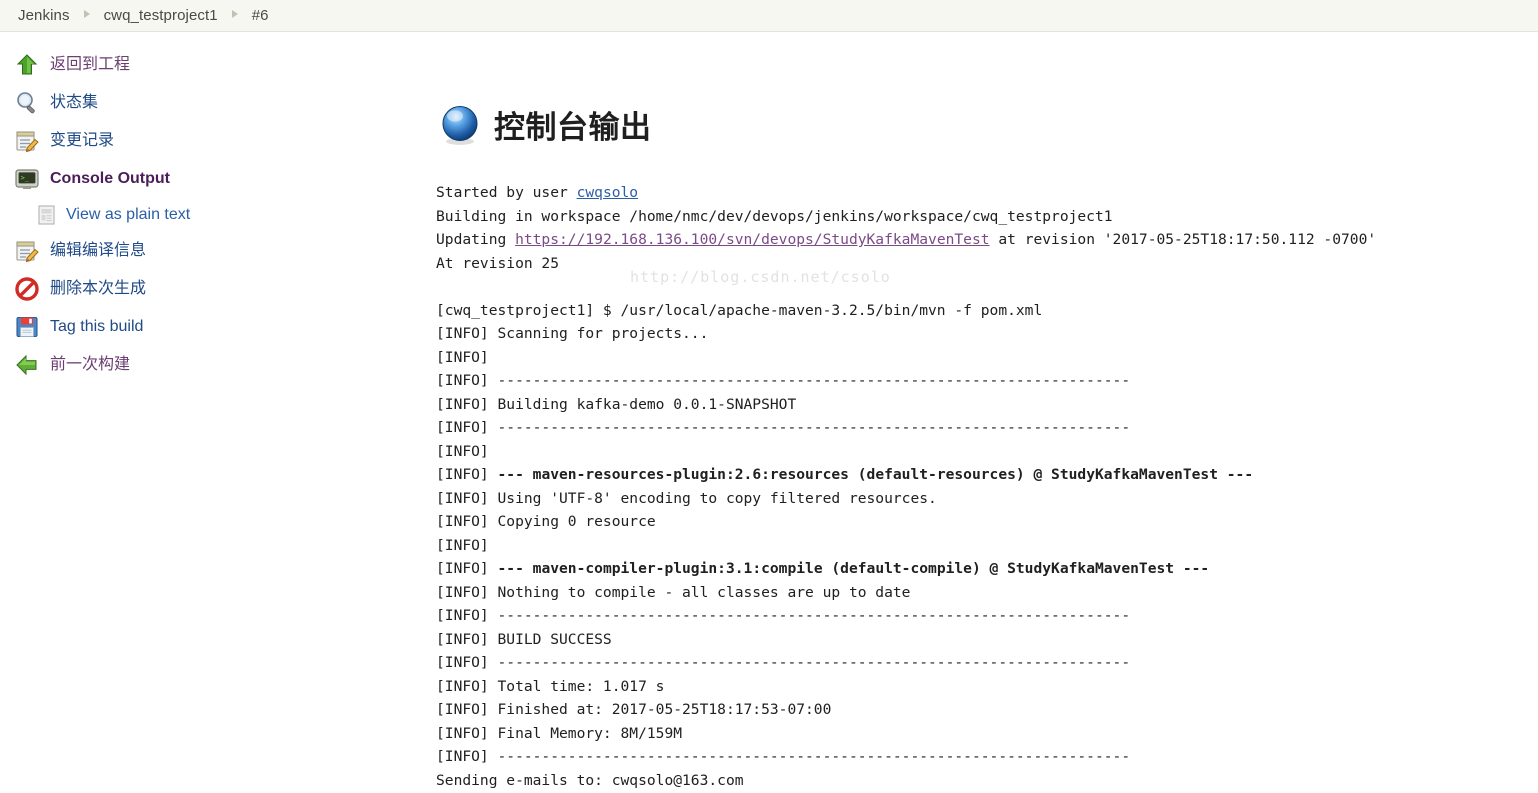 This screenshot has width=1538, height=793. I want to click on breadcrumb-item-jenkins: Jenkins, so click(44, 15).